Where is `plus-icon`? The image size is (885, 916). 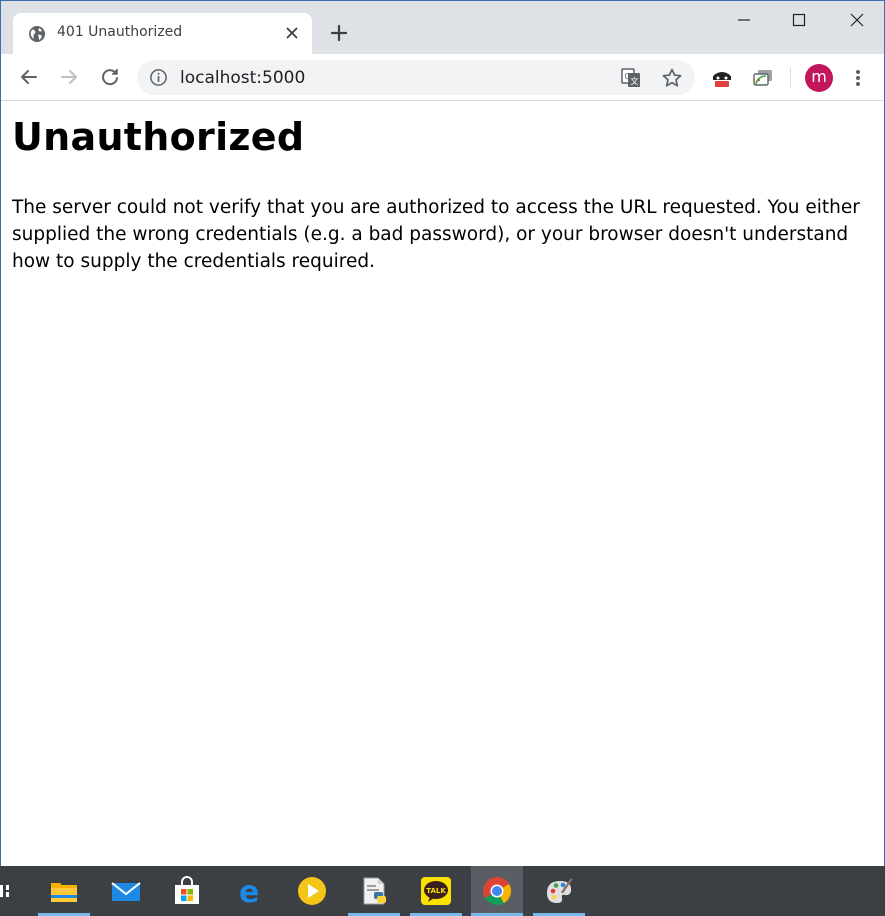 plus-icon is located at coordinates (339, 33).